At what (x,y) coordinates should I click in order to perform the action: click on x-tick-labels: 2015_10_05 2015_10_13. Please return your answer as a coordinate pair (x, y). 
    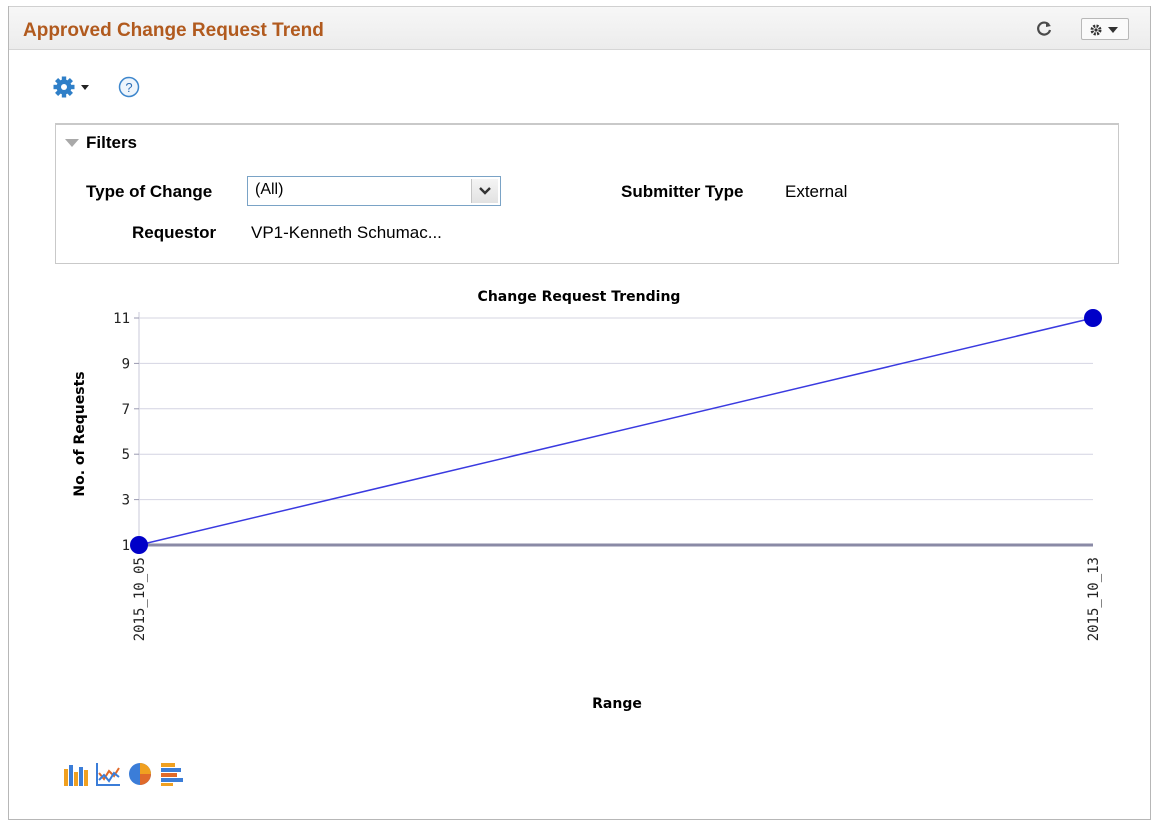
    Looking at the image, I should click on (617, 599).